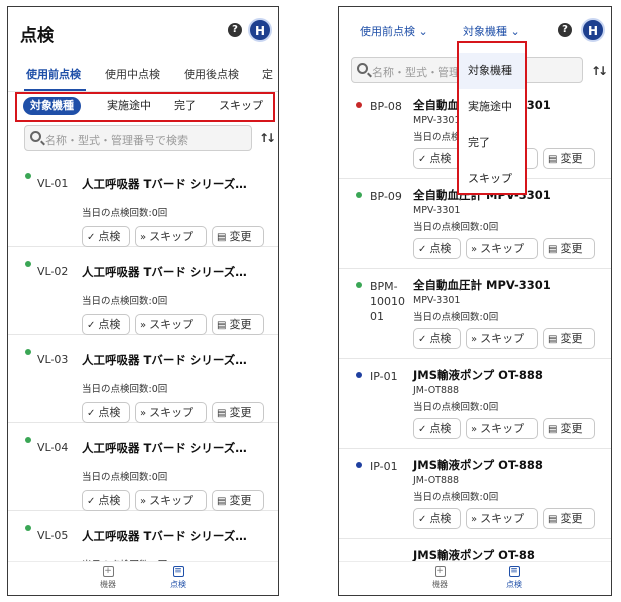  I want to click on item-name: JMS輸液ポンプ OT-888, so click(478, 375).